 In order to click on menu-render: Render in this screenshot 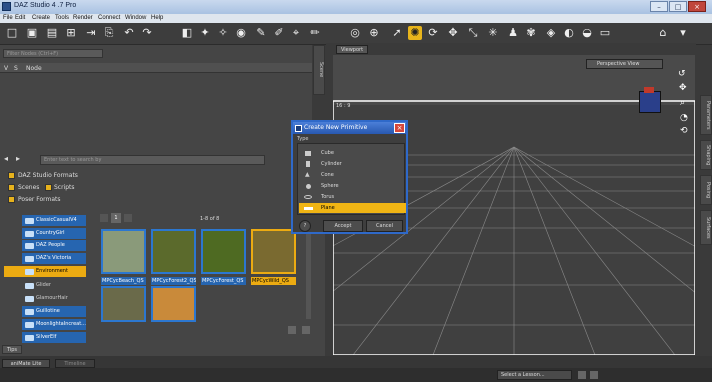, I will do `click(83, 18)`.